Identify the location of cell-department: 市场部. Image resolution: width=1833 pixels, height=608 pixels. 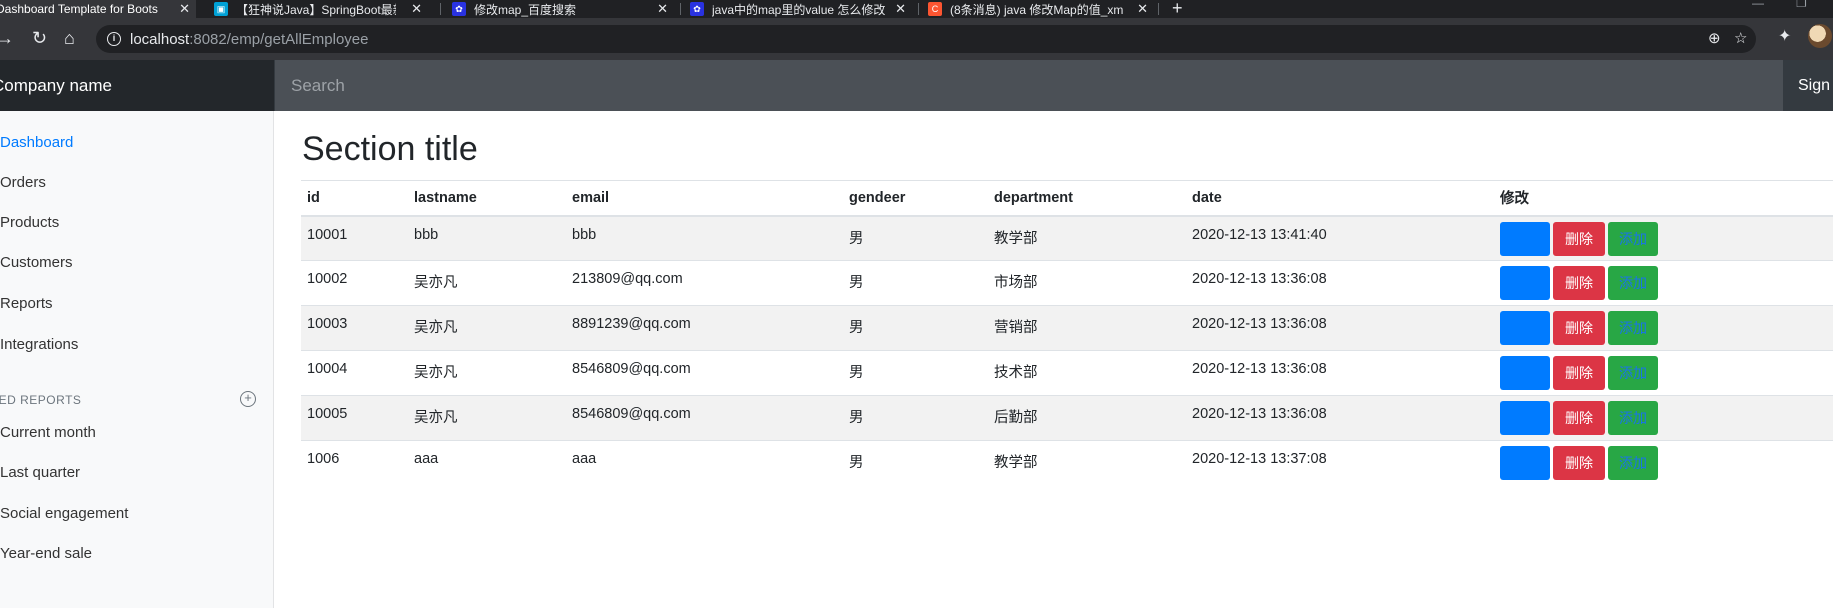
(1087, 283).